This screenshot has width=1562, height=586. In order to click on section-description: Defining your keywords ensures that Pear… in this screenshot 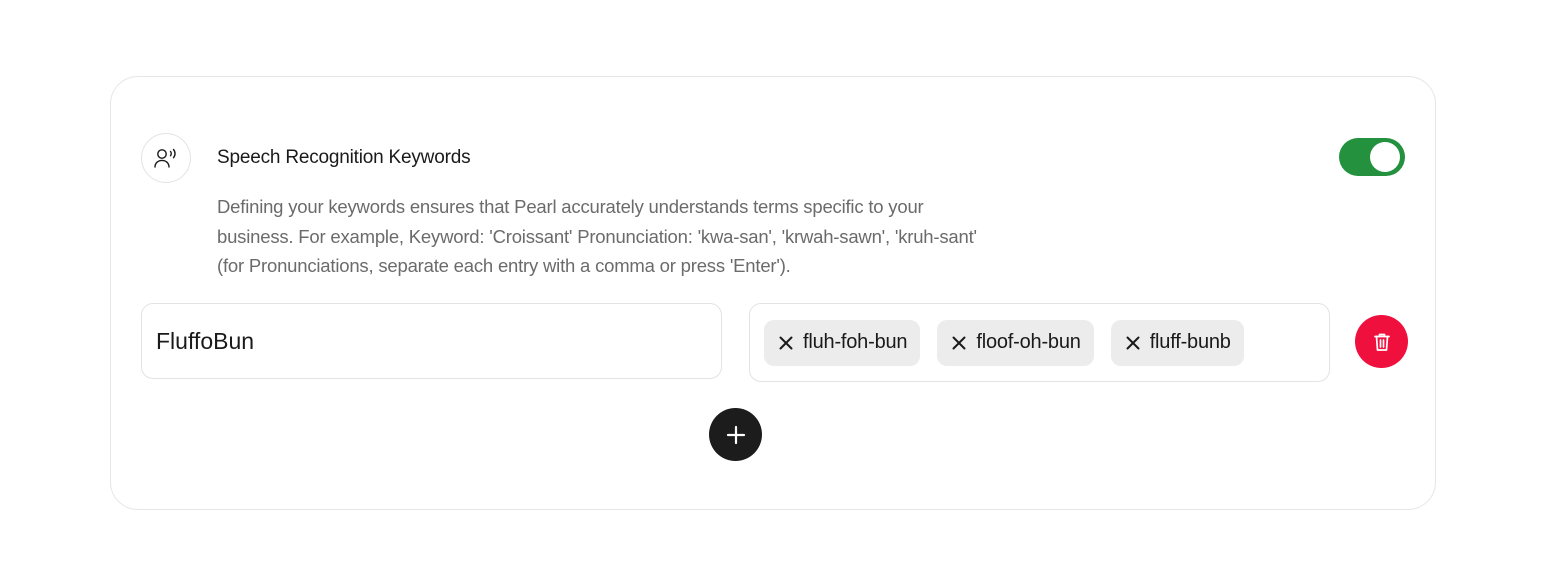, I will do `click(597, 236)`.